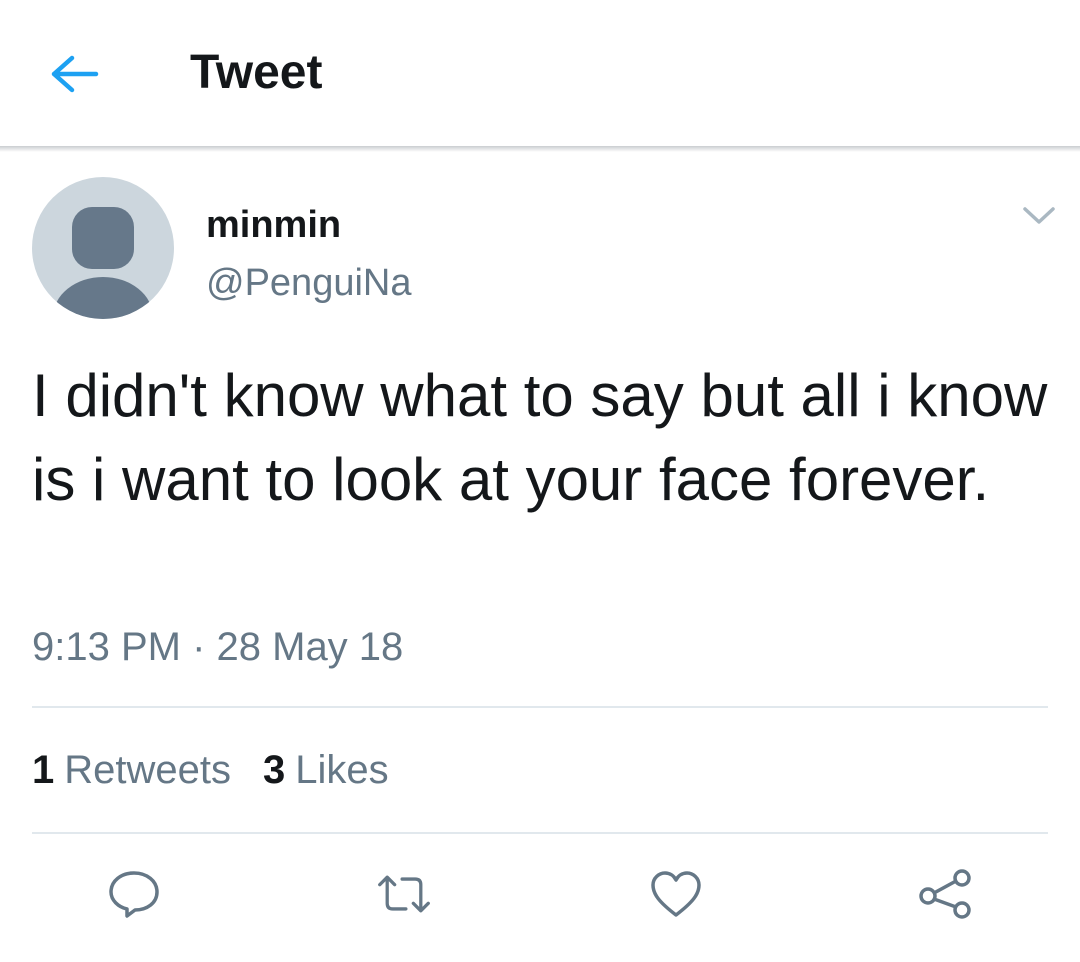 This screenshot has height=962, width=1080. I want to click on tweet-stats: 1 Retweets 3 Likes, so click(226, 770).